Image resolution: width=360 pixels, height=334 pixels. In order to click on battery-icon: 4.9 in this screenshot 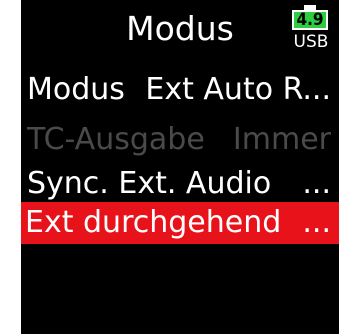, I will do `click(310, 20)`.